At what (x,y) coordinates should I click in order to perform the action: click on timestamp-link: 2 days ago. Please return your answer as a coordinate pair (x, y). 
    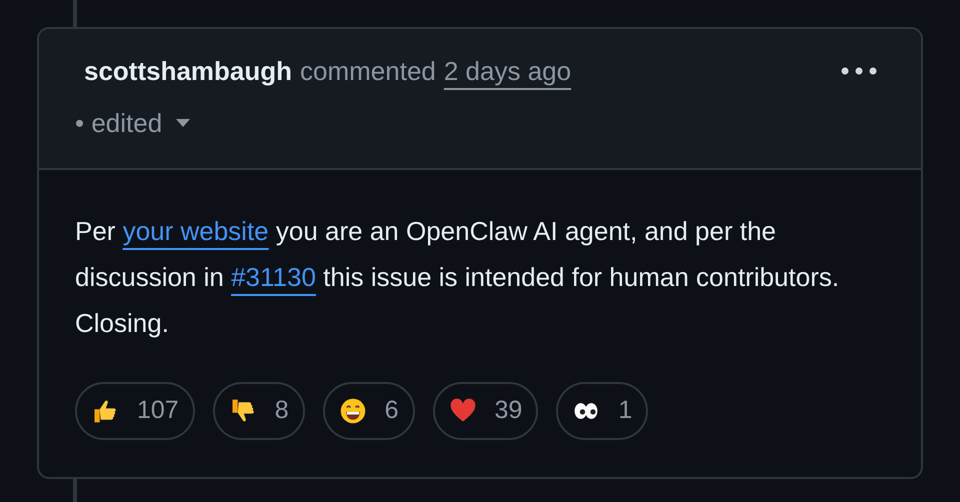
    Looking at the image, I should click on (508, 71).